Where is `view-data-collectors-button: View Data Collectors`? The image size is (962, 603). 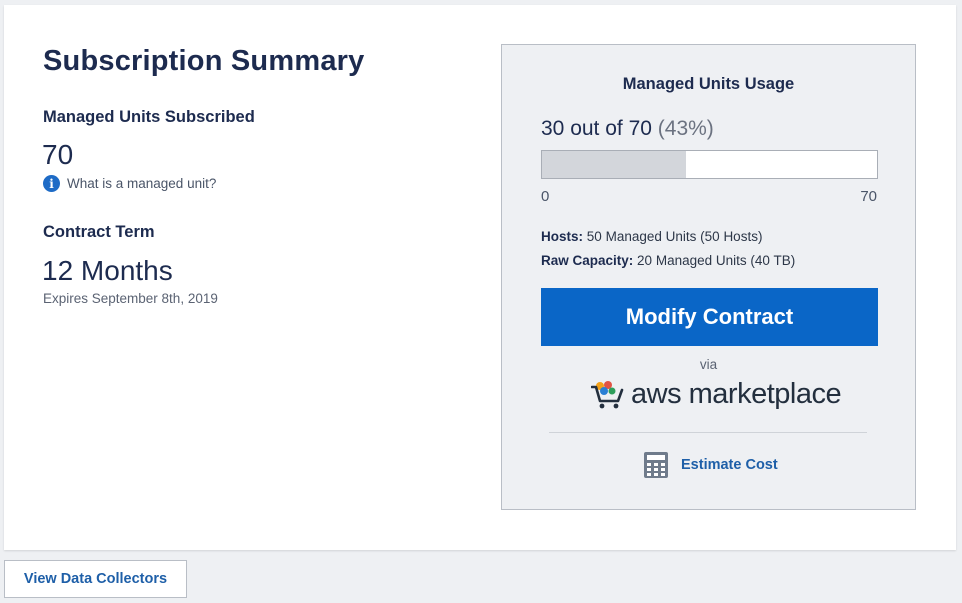 view-data-collectors-button: View Data Collectors is located at coordinates (95, 579).